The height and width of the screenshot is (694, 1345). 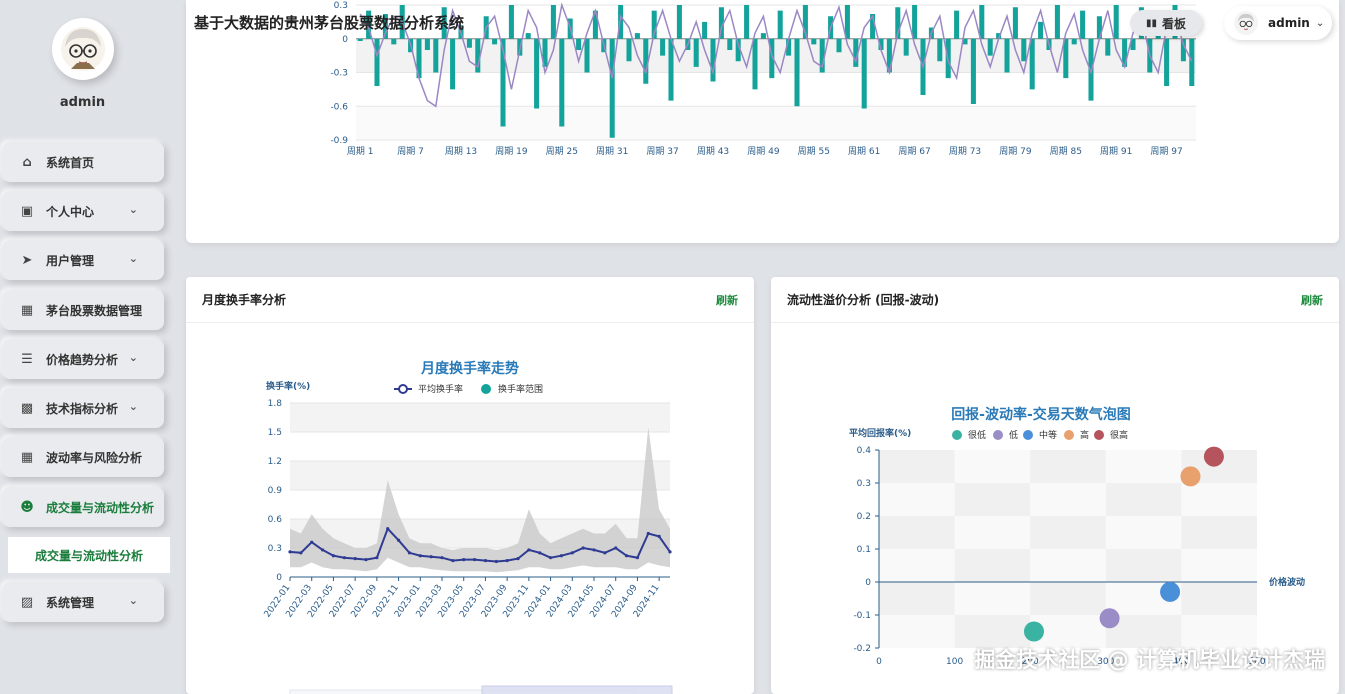 I want to click on liquidity-card-title: 流动性溢价分析 (回报-波动), so click(x=863, y=300).